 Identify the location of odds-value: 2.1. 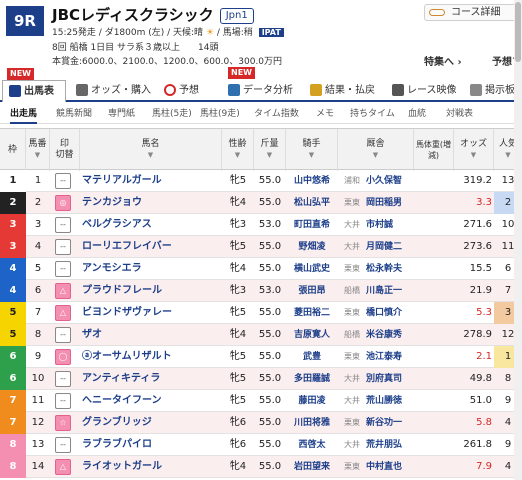
(472, 357).